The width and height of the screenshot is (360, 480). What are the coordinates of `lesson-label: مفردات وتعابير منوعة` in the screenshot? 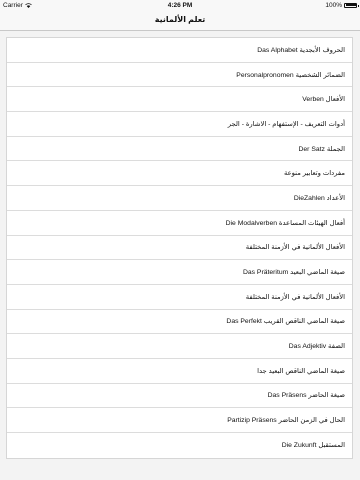 It's located at (314, 174).